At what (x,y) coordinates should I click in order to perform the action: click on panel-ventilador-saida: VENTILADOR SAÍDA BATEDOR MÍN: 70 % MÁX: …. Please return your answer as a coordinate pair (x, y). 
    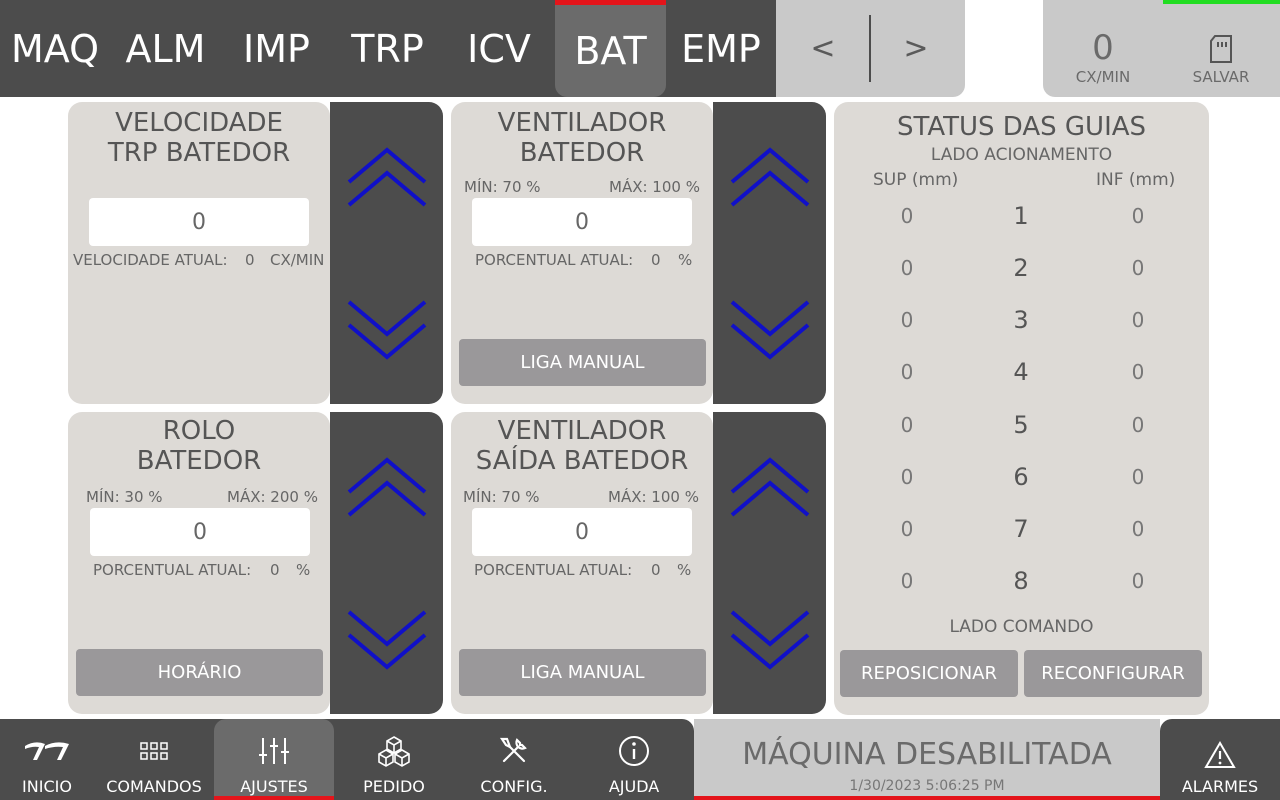
    Looking at the image, I should click on (582, 563).